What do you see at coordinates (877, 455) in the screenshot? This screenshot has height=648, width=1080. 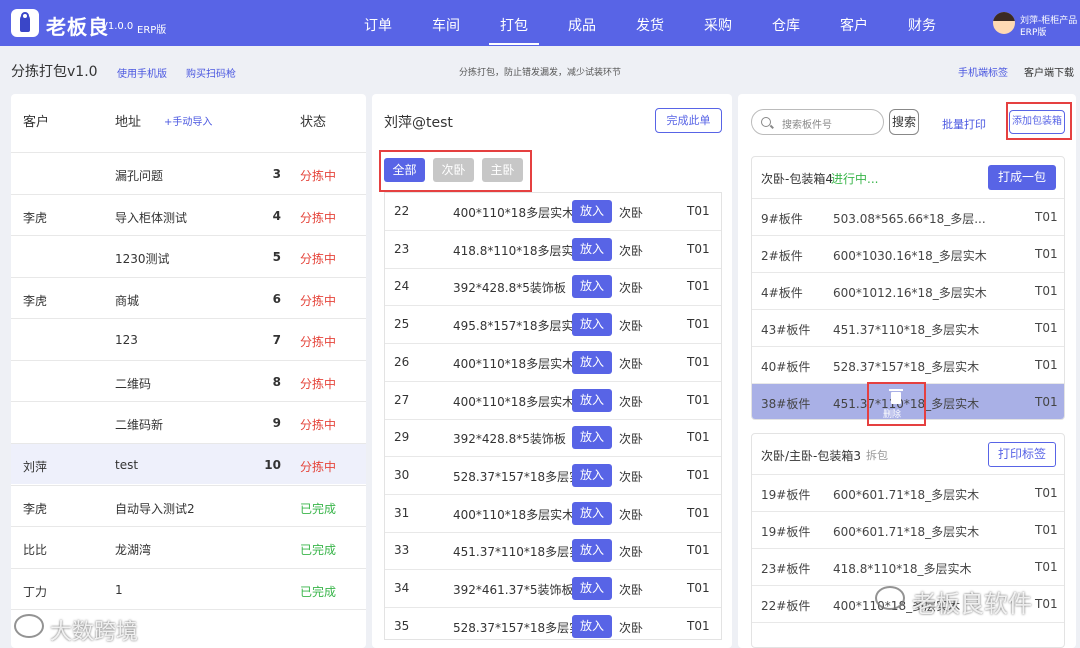 I see `unpack-link: 拆包` at bounding box center [877, 455].